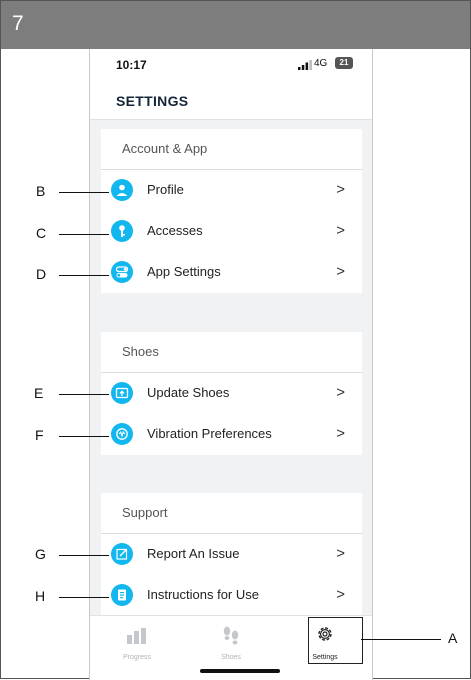 The image size is (471, 680). What do you see at coordinates (122, 190) in the screenshot?
I see `user-icon` at bounding box center [122, 190].